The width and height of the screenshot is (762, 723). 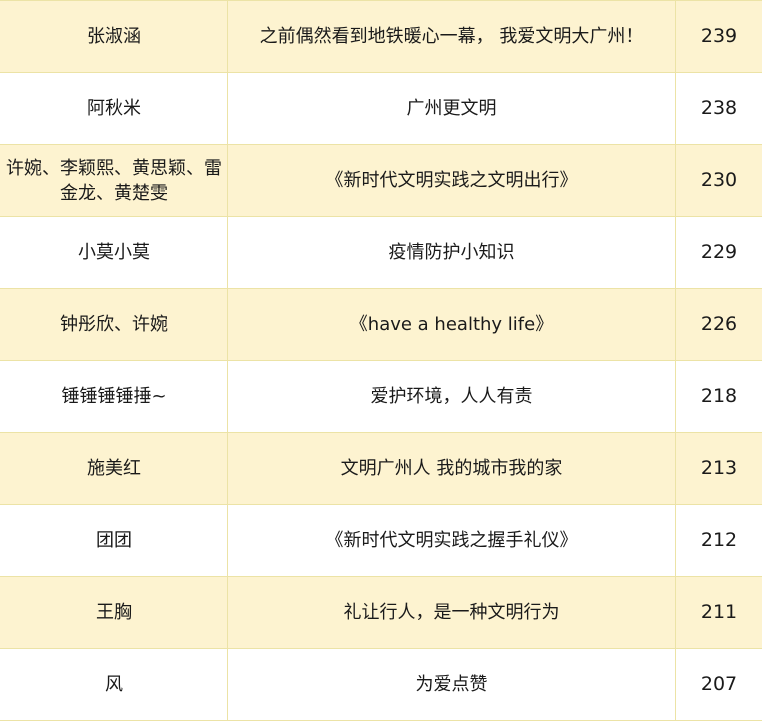 I want to click on title-cell: 《have a healthy life》, so click(x=451, y=324).